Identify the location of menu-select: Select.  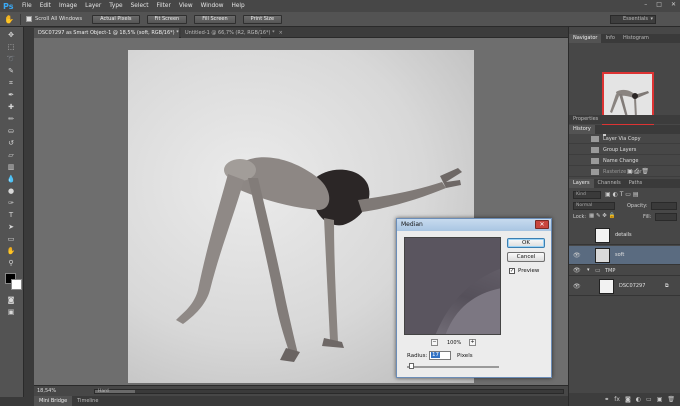
(140, 6).